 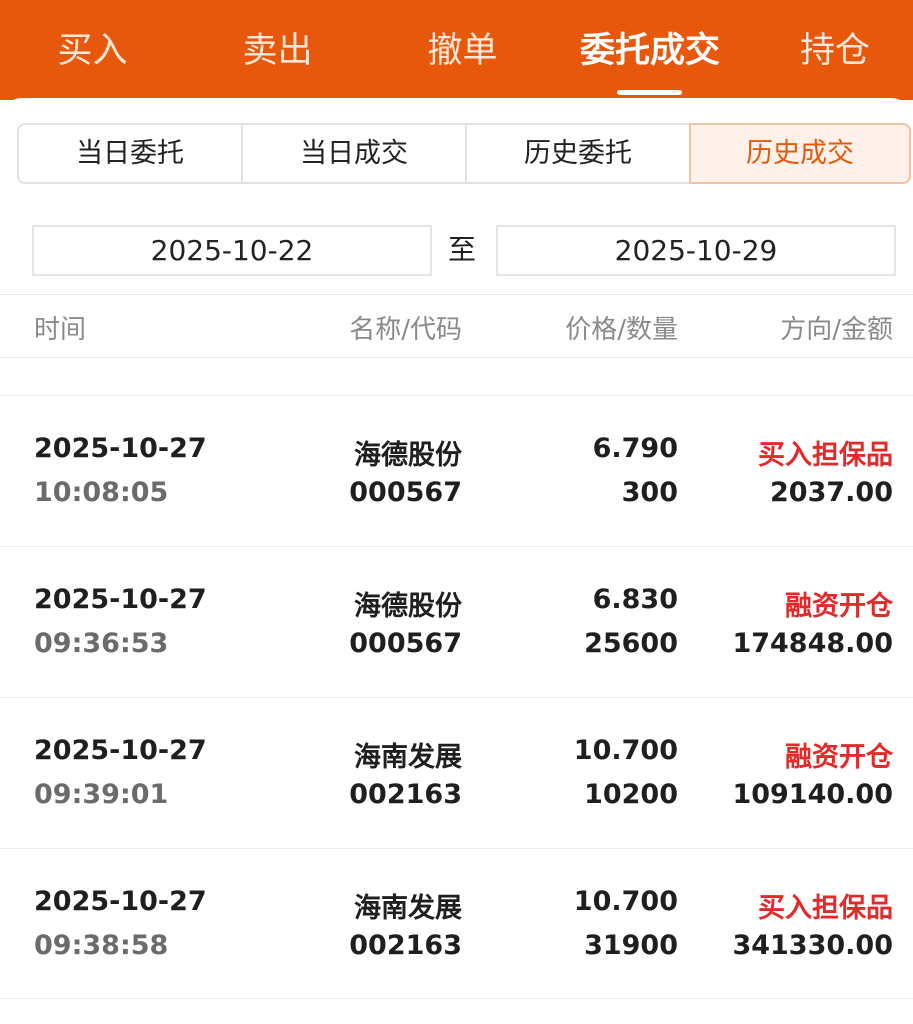 I want to click on start-date-field: 2025-10-22, so click(x=232, y=250).